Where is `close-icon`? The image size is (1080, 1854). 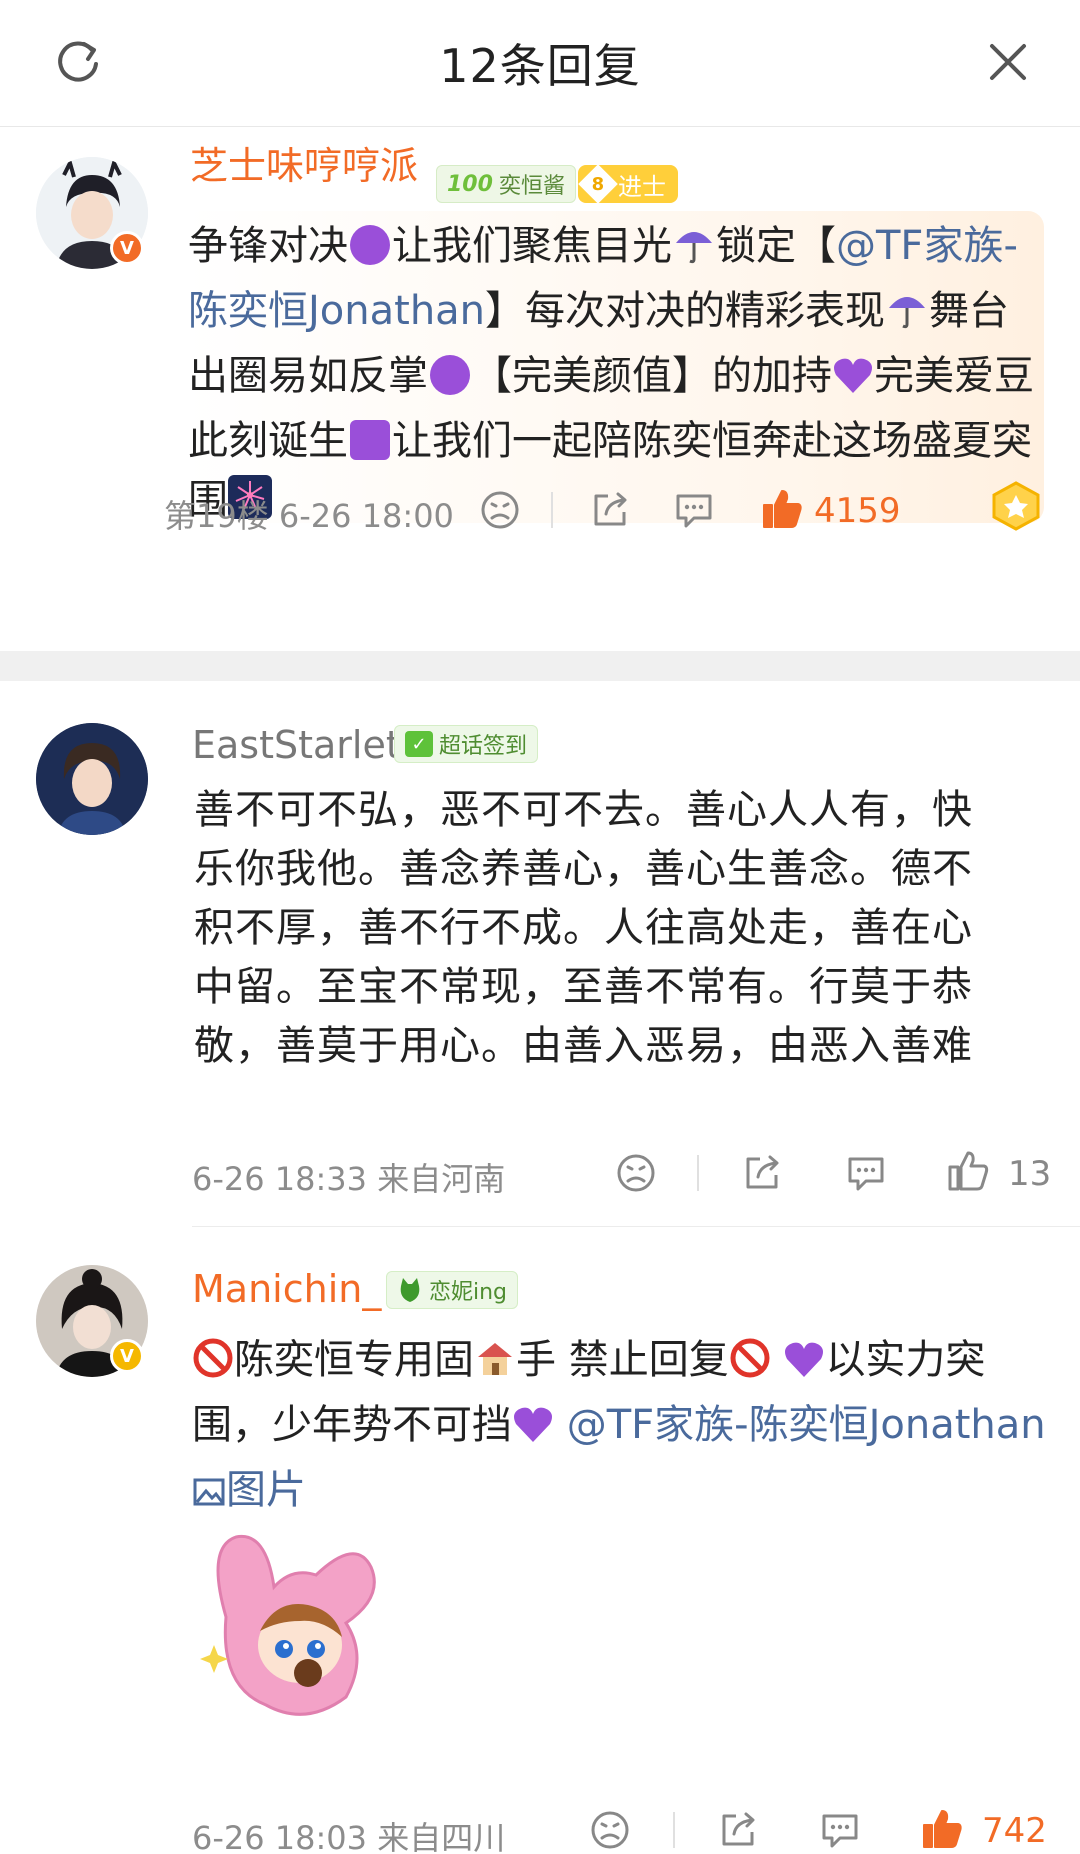 close-icon is located at coordinates (1008, 62).